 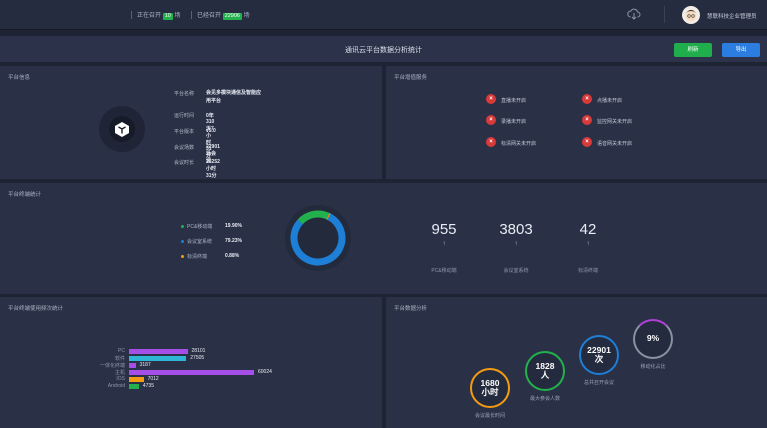 I want to click on ongoing-count-badge: 10, so click(x=167, y=16).